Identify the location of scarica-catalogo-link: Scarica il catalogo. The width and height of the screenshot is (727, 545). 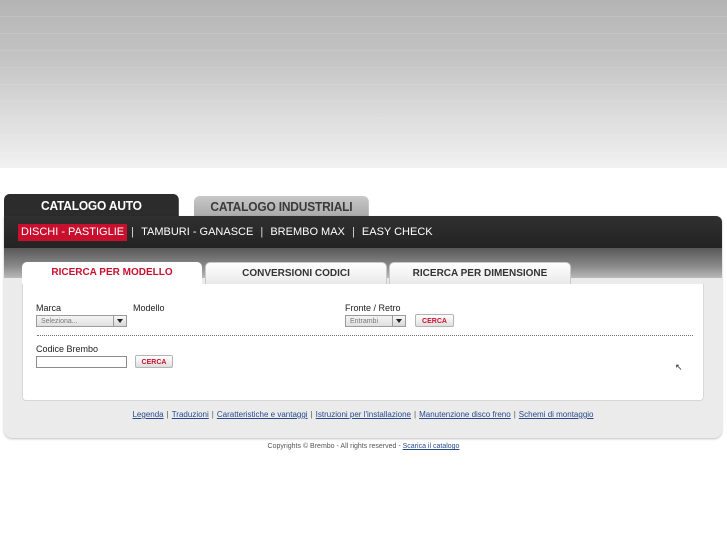
(431, 446).